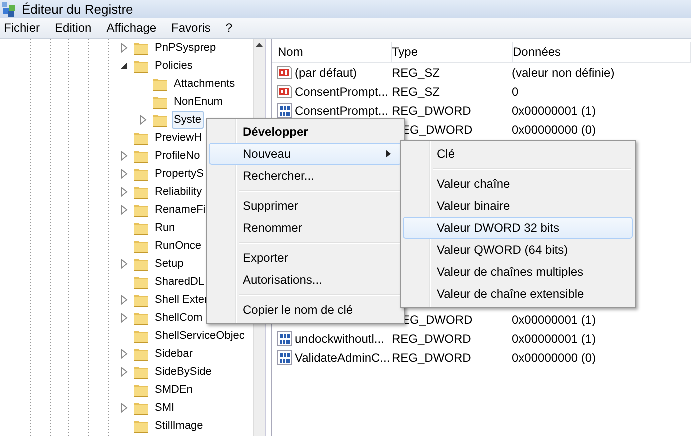  I want to click on window-title: Éditeur du Registre, so click(78, 9).